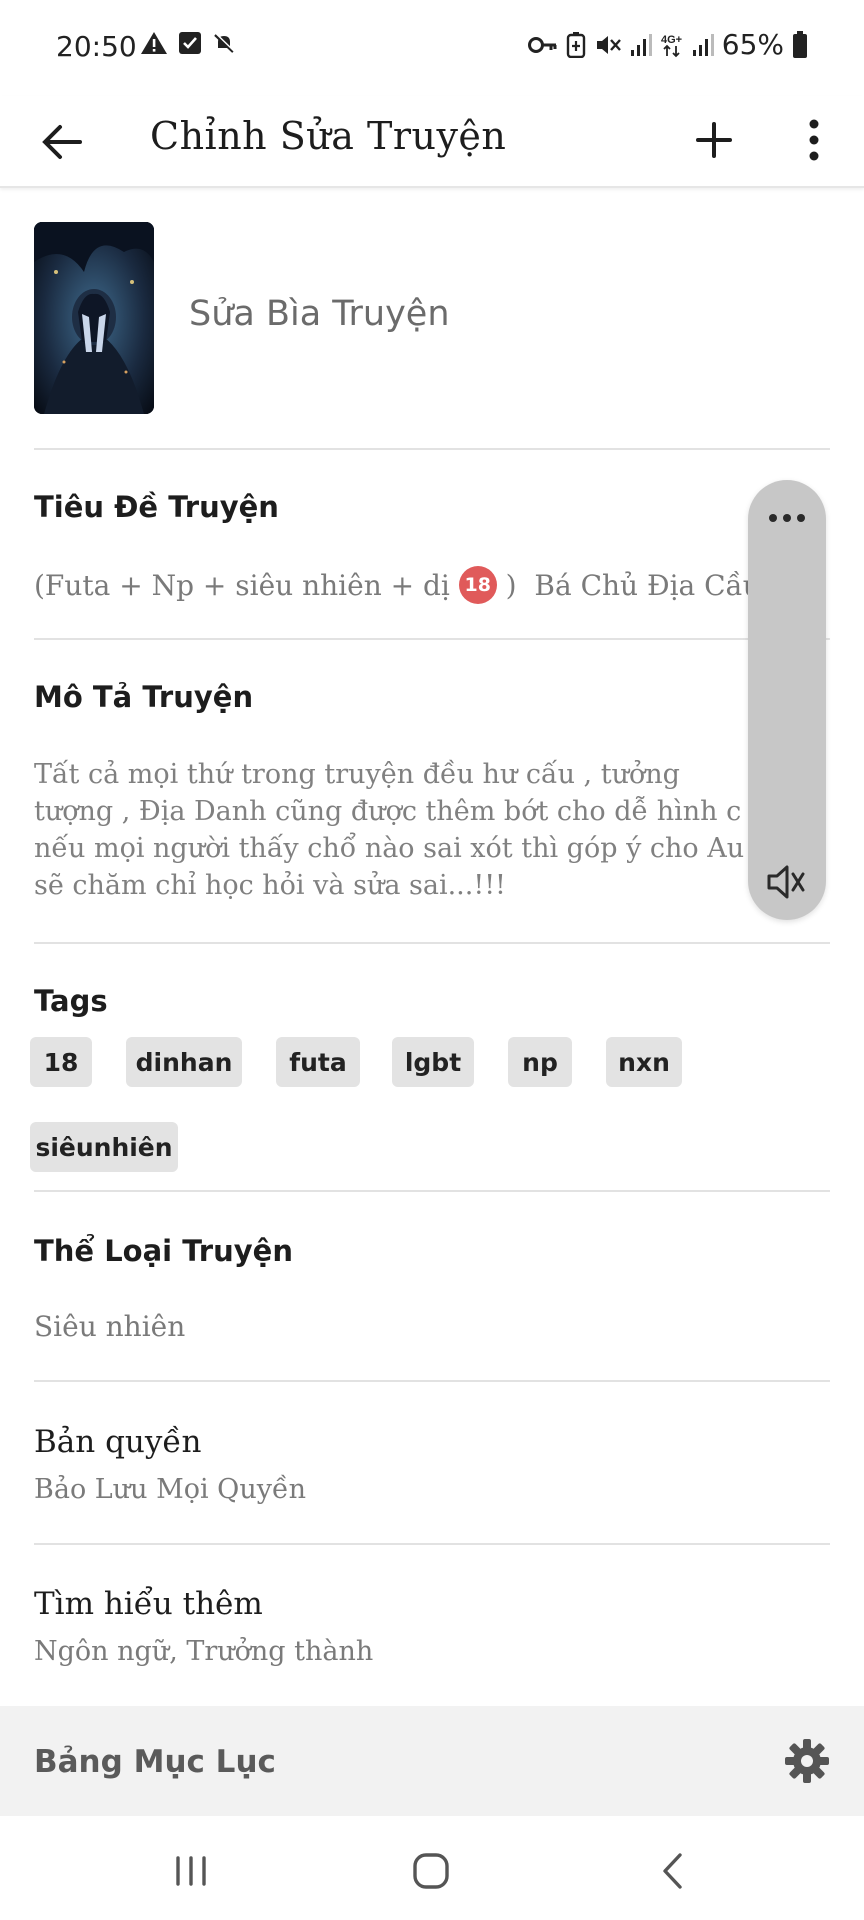 Image resolution: width=864 pixels, height=1920 pixels. I want to click on status-left-icons, so click(188, 43).